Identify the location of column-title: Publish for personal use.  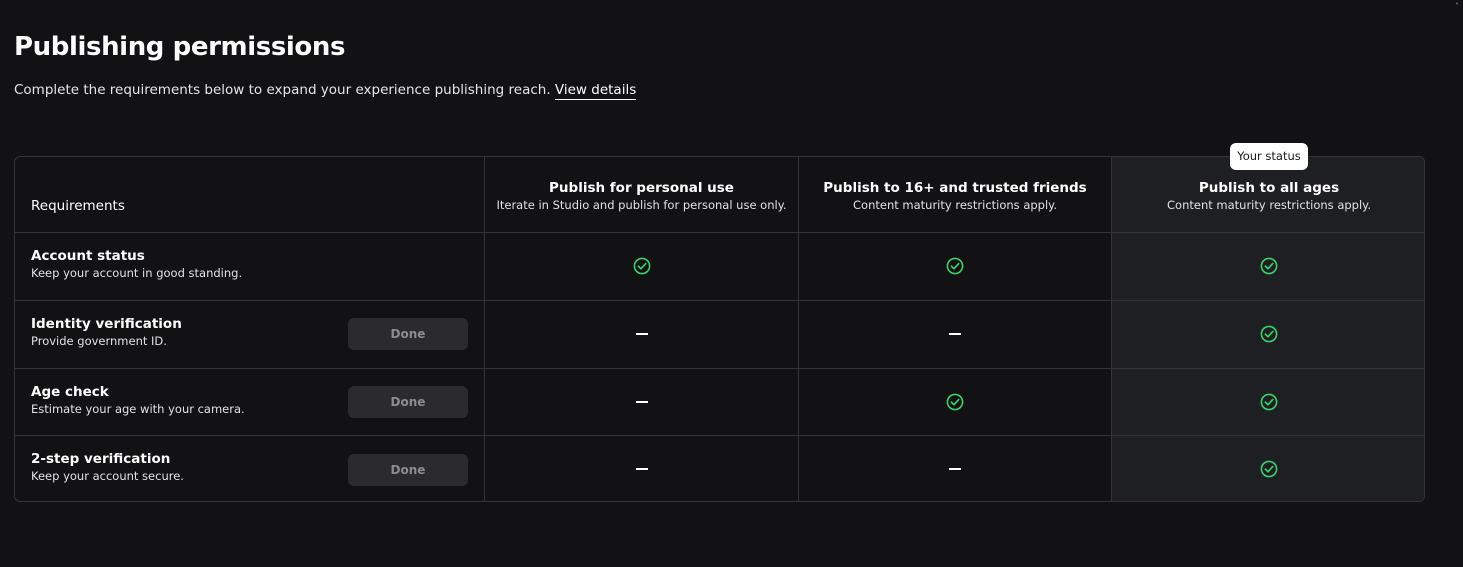
(641, 188).